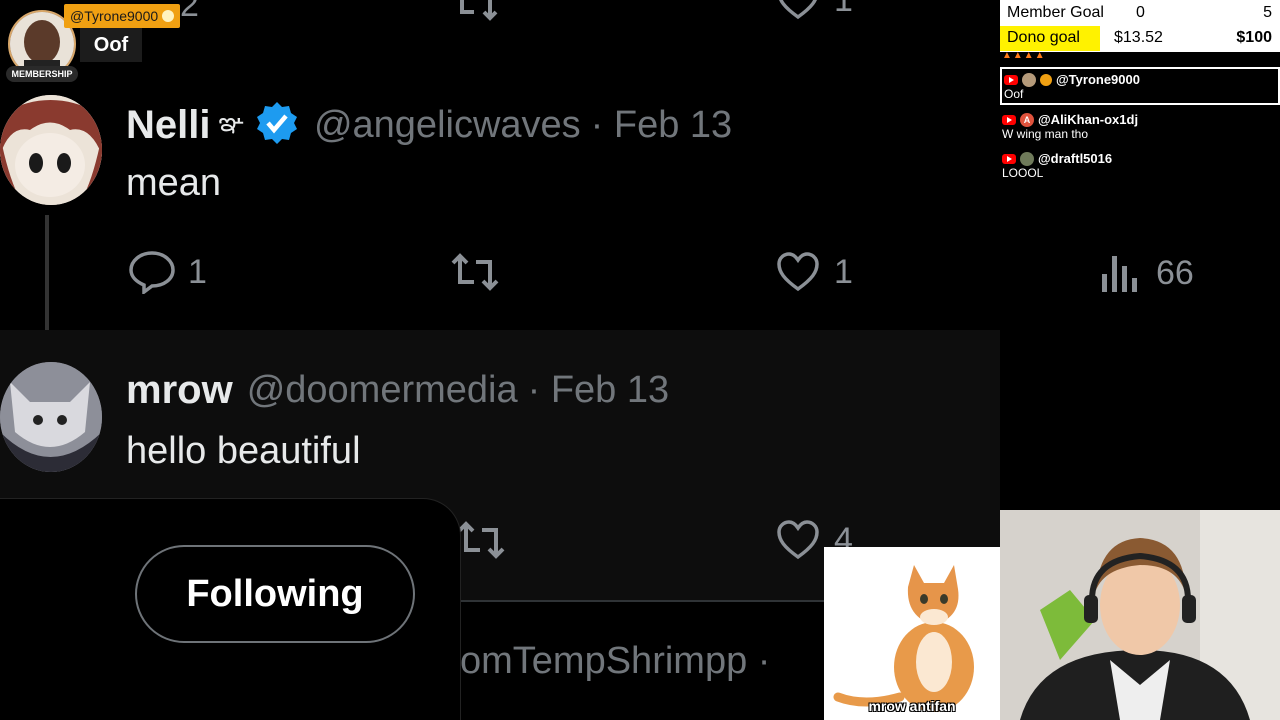 This screenshot has width=1280, height=720. I want to click on analytics-icon, so click(1119, 274).